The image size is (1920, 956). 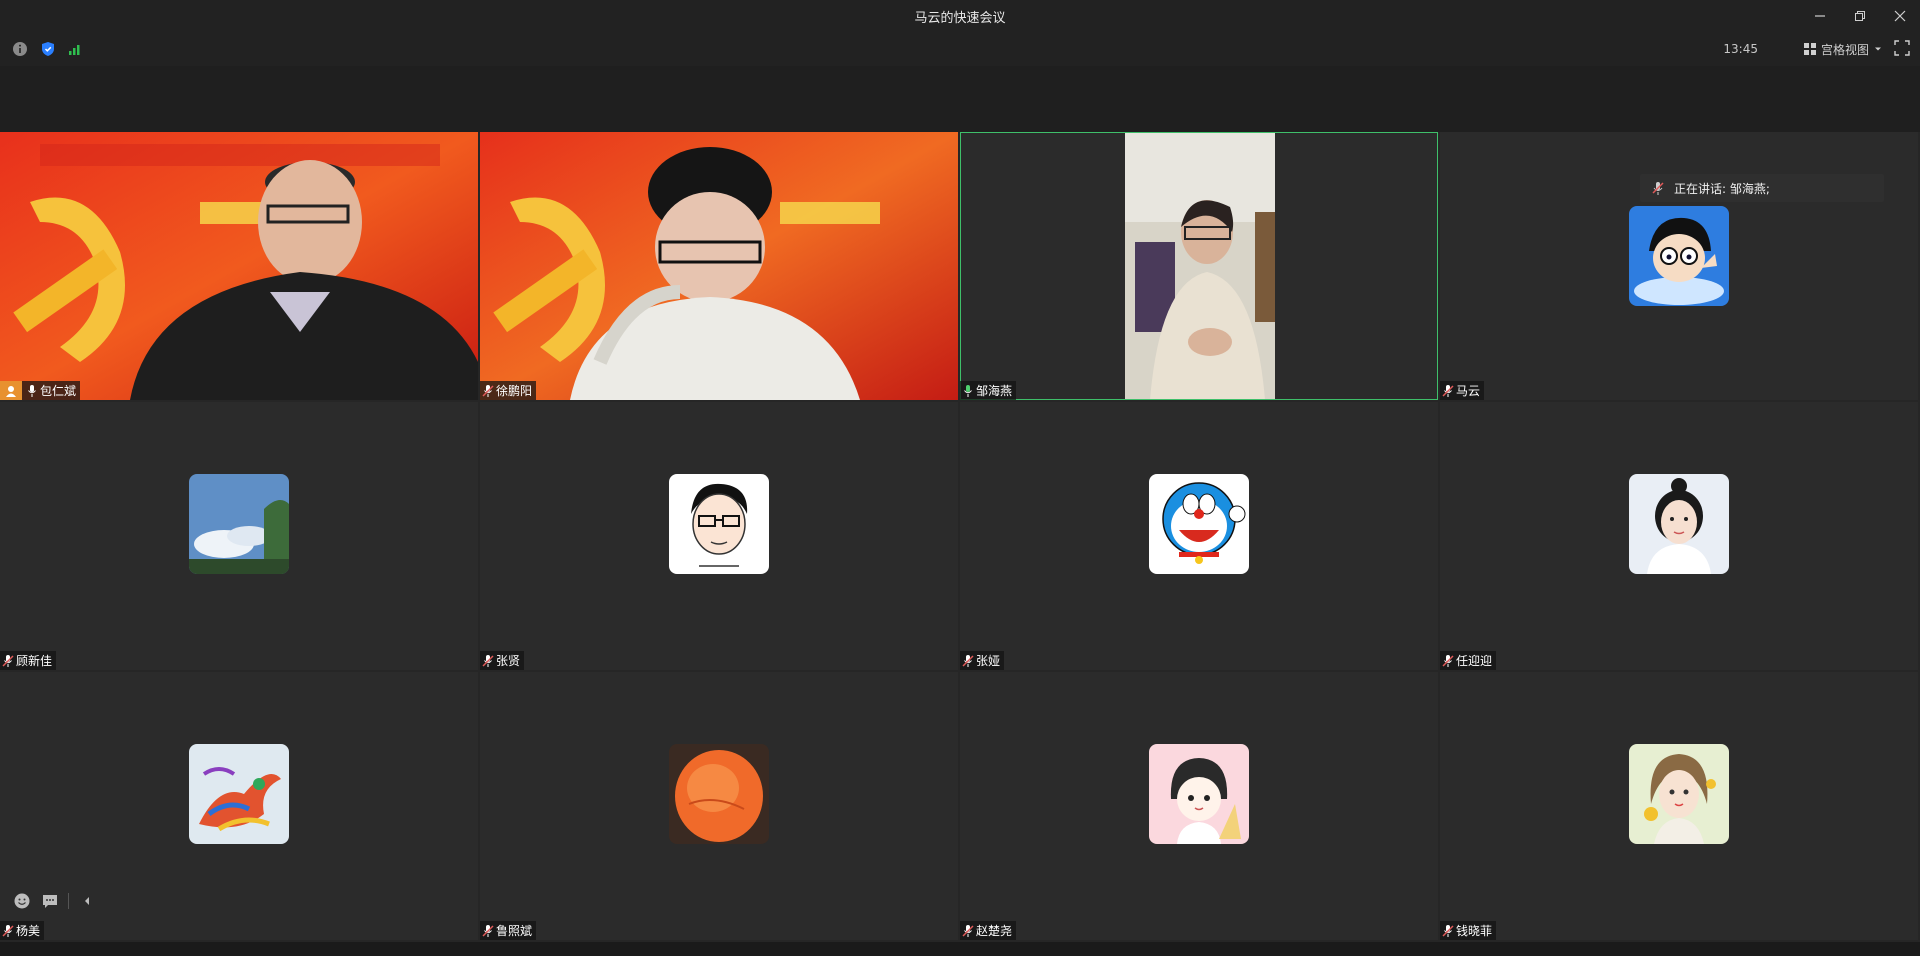 What do you see at coordinates (1658, 188) in the screenshot?
I see `speaker-microphone-icon` at bounding box center [1658, 188].